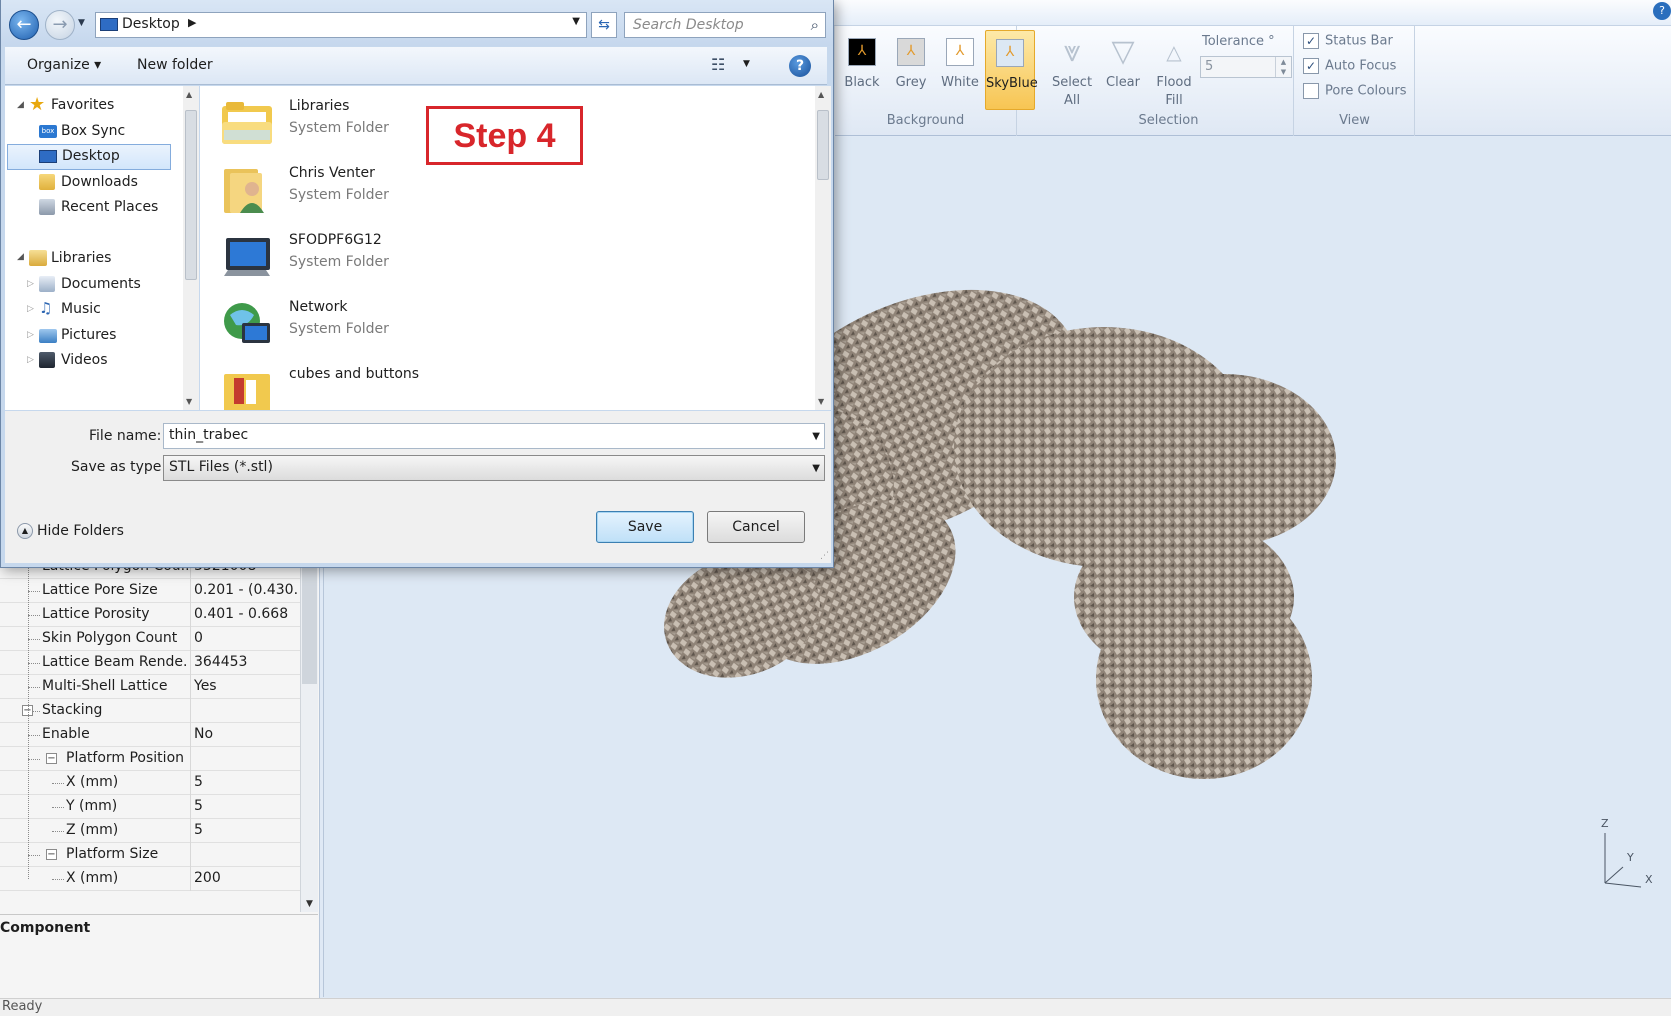 Image resolution: width=1671 pixels, height=1016 pixels. What do you see at coordinates (64, 65) in the screenshot?
I see `organize-button: Organize ▾` at bounding box center [64, 65].